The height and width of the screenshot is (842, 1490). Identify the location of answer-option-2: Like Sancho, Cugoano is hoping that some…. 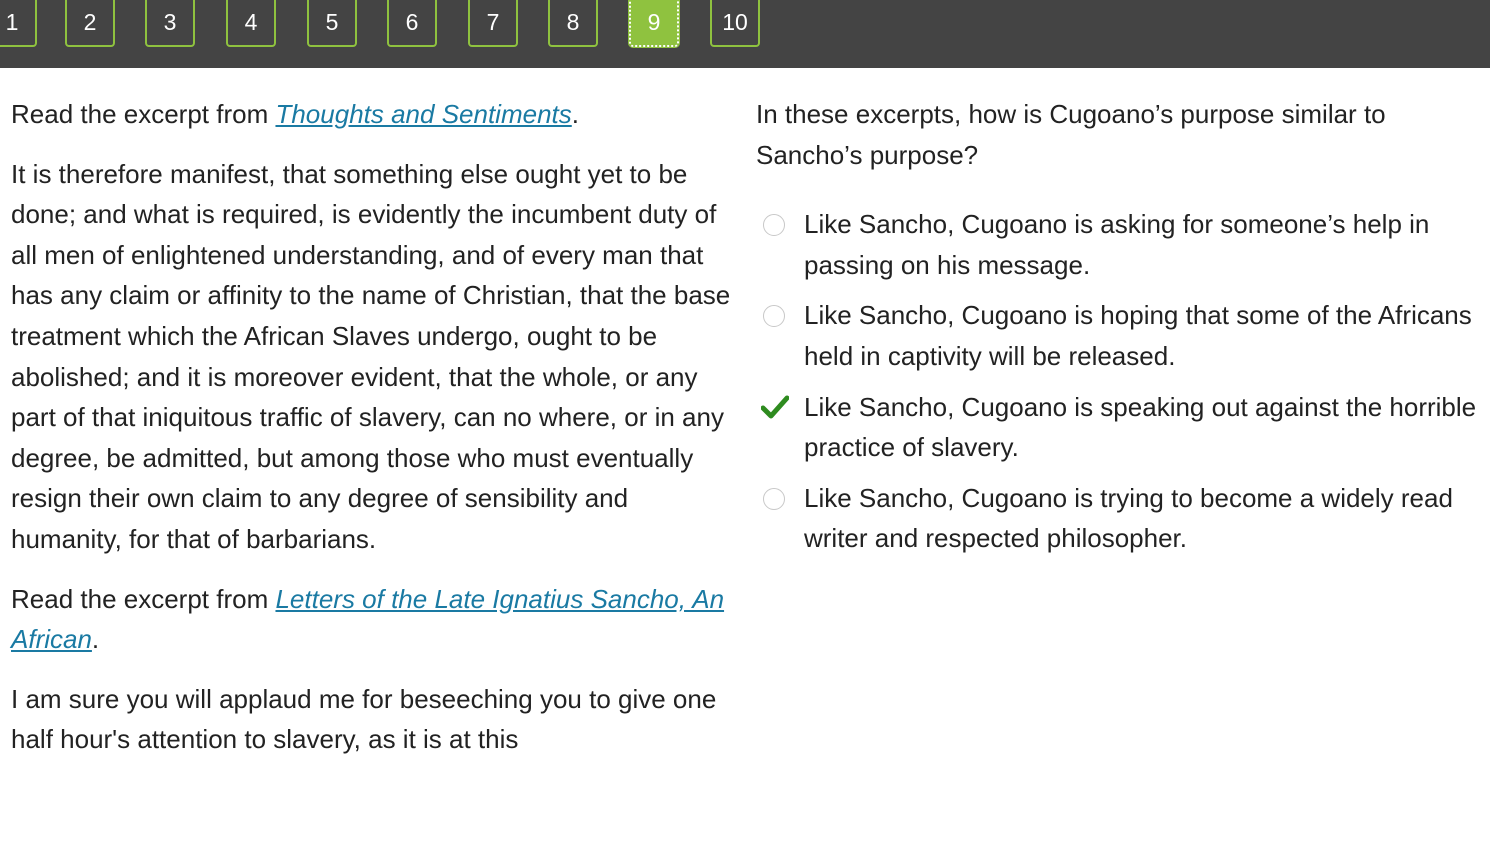
(1118, 335).